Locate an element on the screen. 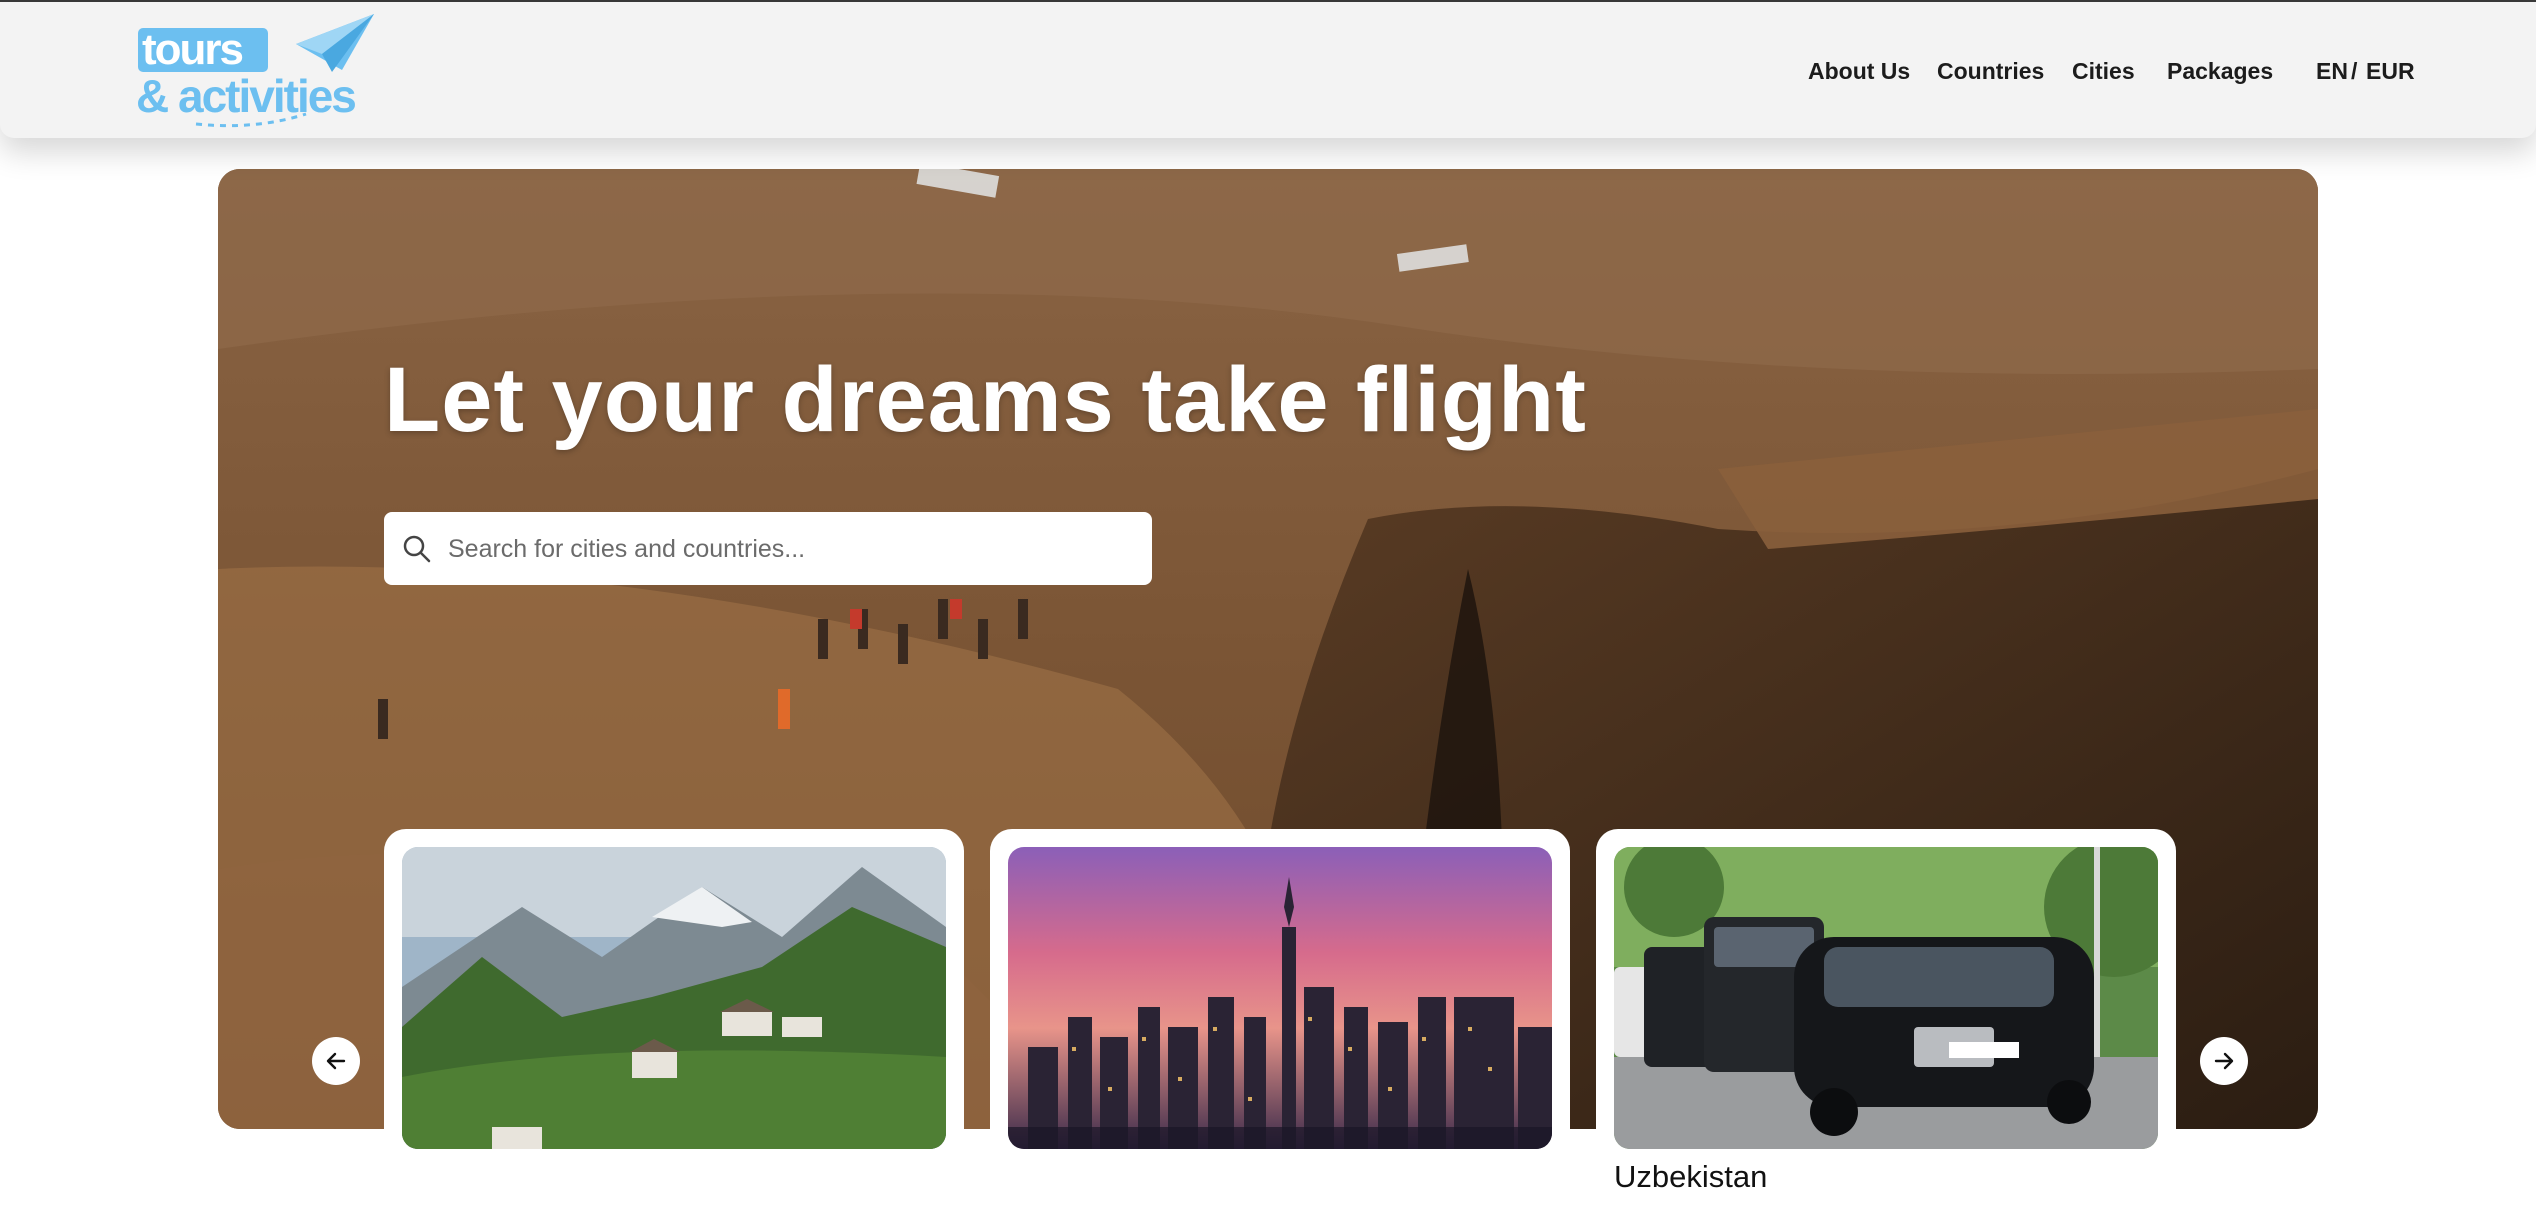  search-icon is located at coordinates (417, 549).